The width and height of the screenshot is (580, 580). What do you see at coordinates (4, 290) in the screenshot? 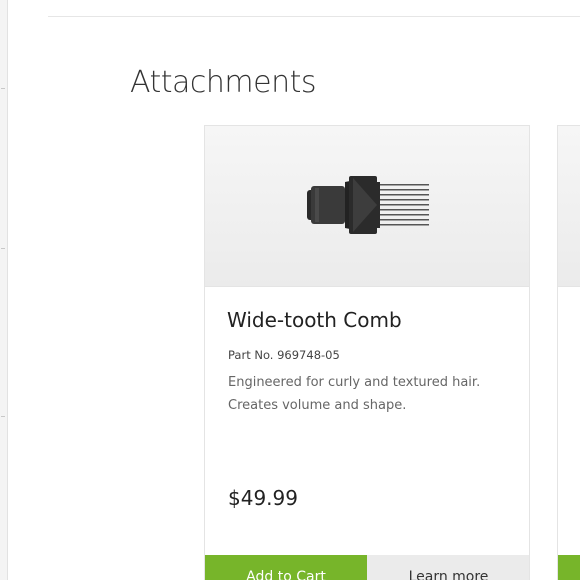
I see `left-window-edge` at bounding box center [4, 290].